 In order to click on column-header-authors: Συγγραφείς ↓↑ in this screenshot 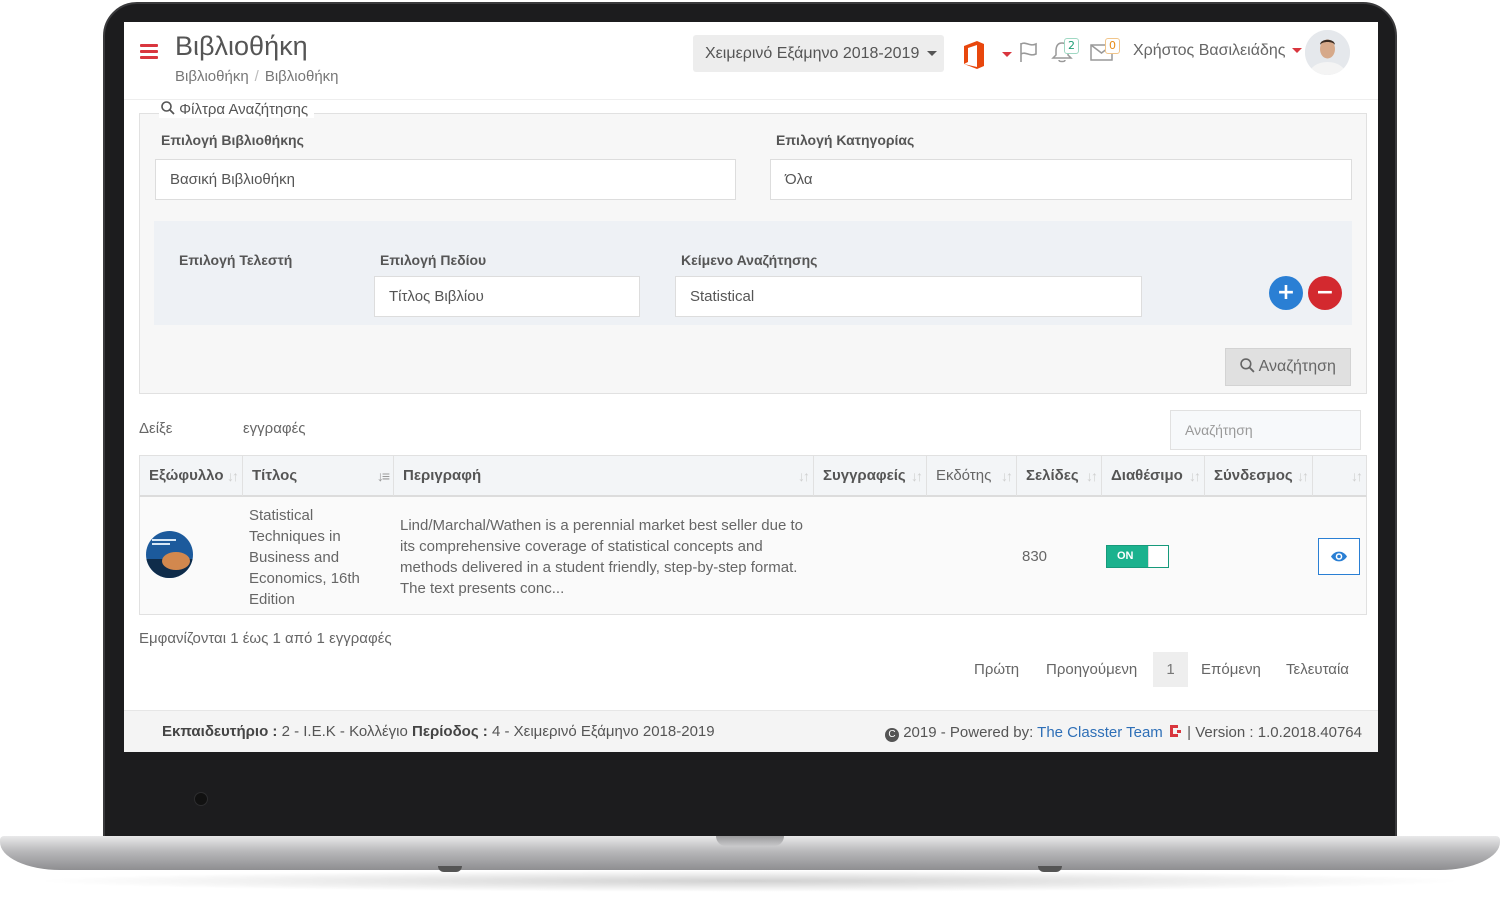, I will do `click(870, 476)`.